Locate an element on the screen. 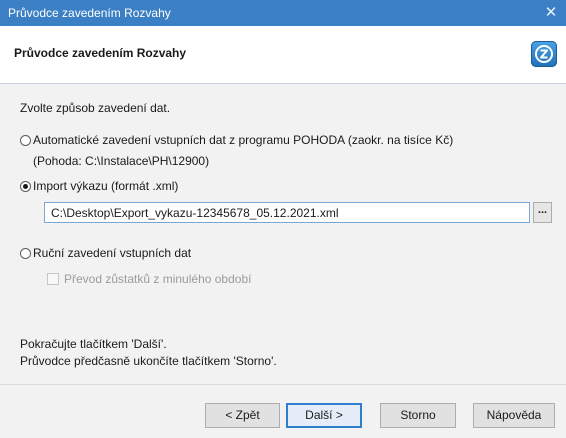 The width and height of the screenshot is (566, 438). prompt-text: Zvolte způsob zavedení dat. is located at coordinates (95, 108).